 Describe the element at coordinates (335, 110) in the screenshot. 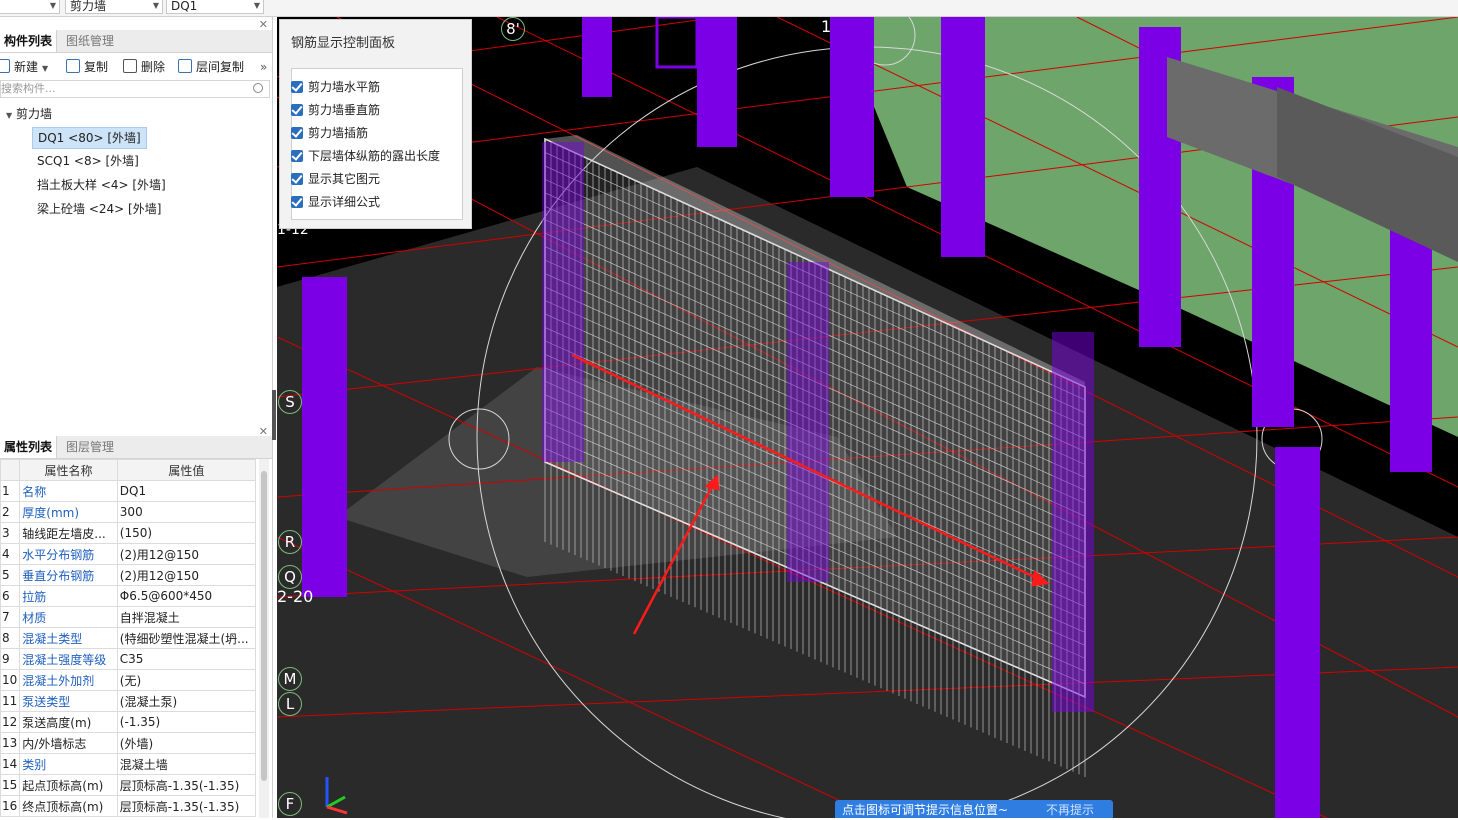

I see `checkbox-wall-vertical-bar: 剪力墙垂直筋` at that location.